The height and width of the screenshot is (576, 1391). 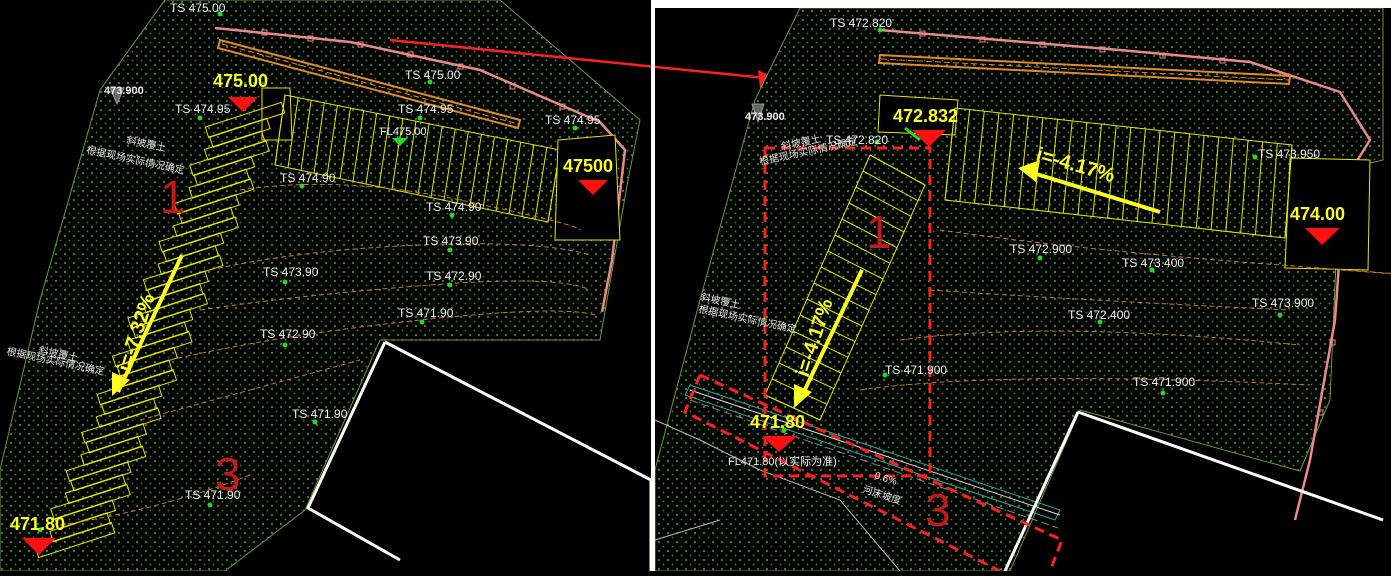 What do you see at coordinates (228, 474) in the screenshot?
I see `left-zone-3: 3` at bounding box center [228, 474].